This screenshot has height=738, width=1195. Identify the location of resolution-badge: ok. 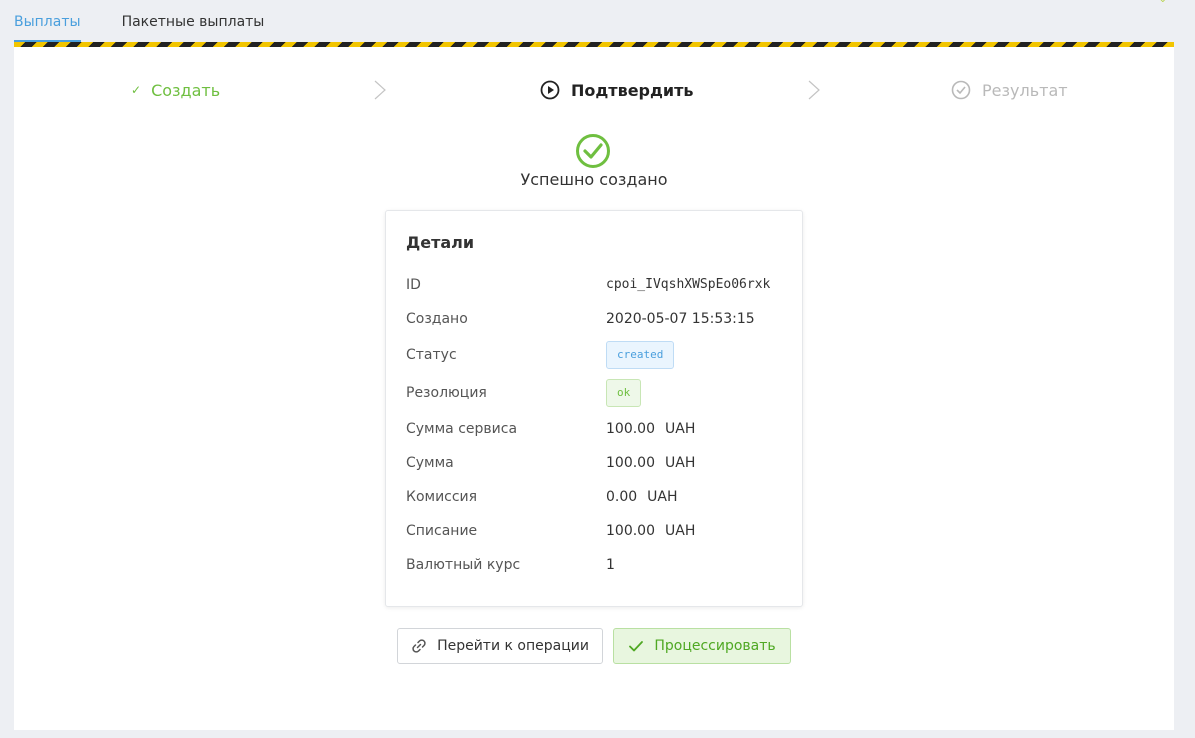
(624, 393).